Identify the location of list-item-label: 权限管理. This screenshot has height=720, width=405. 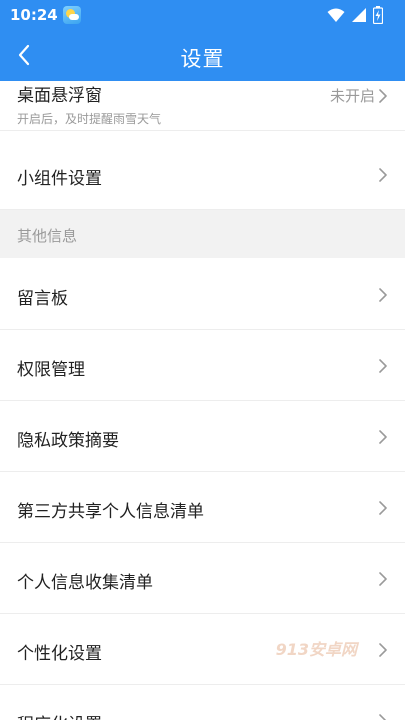
(51, 370).